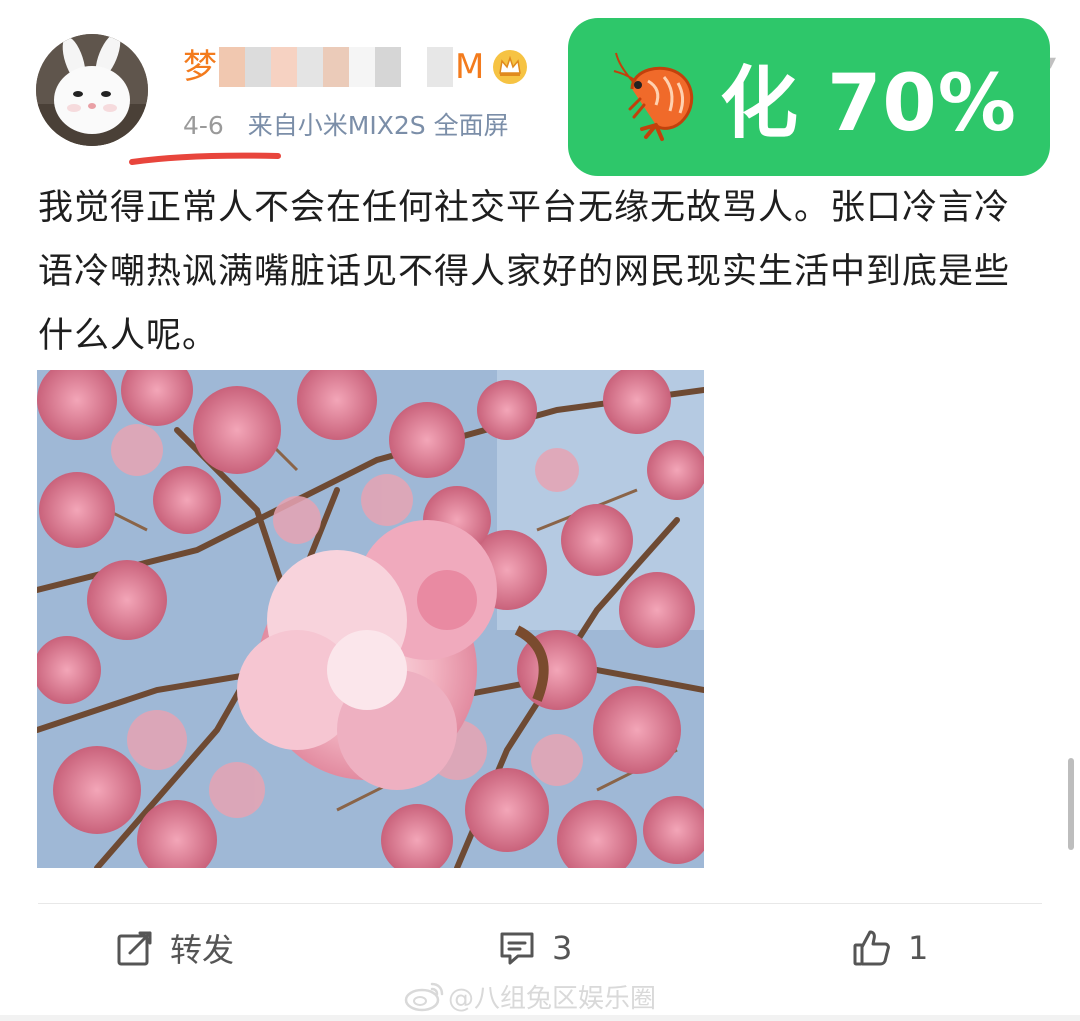  I want to click on like-button: 1, so click(890, 948).